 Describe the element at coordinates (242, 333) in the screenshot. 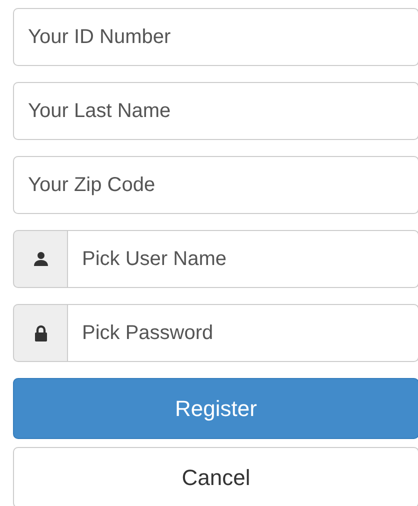

I see `input-field: Pick Password` at that location.